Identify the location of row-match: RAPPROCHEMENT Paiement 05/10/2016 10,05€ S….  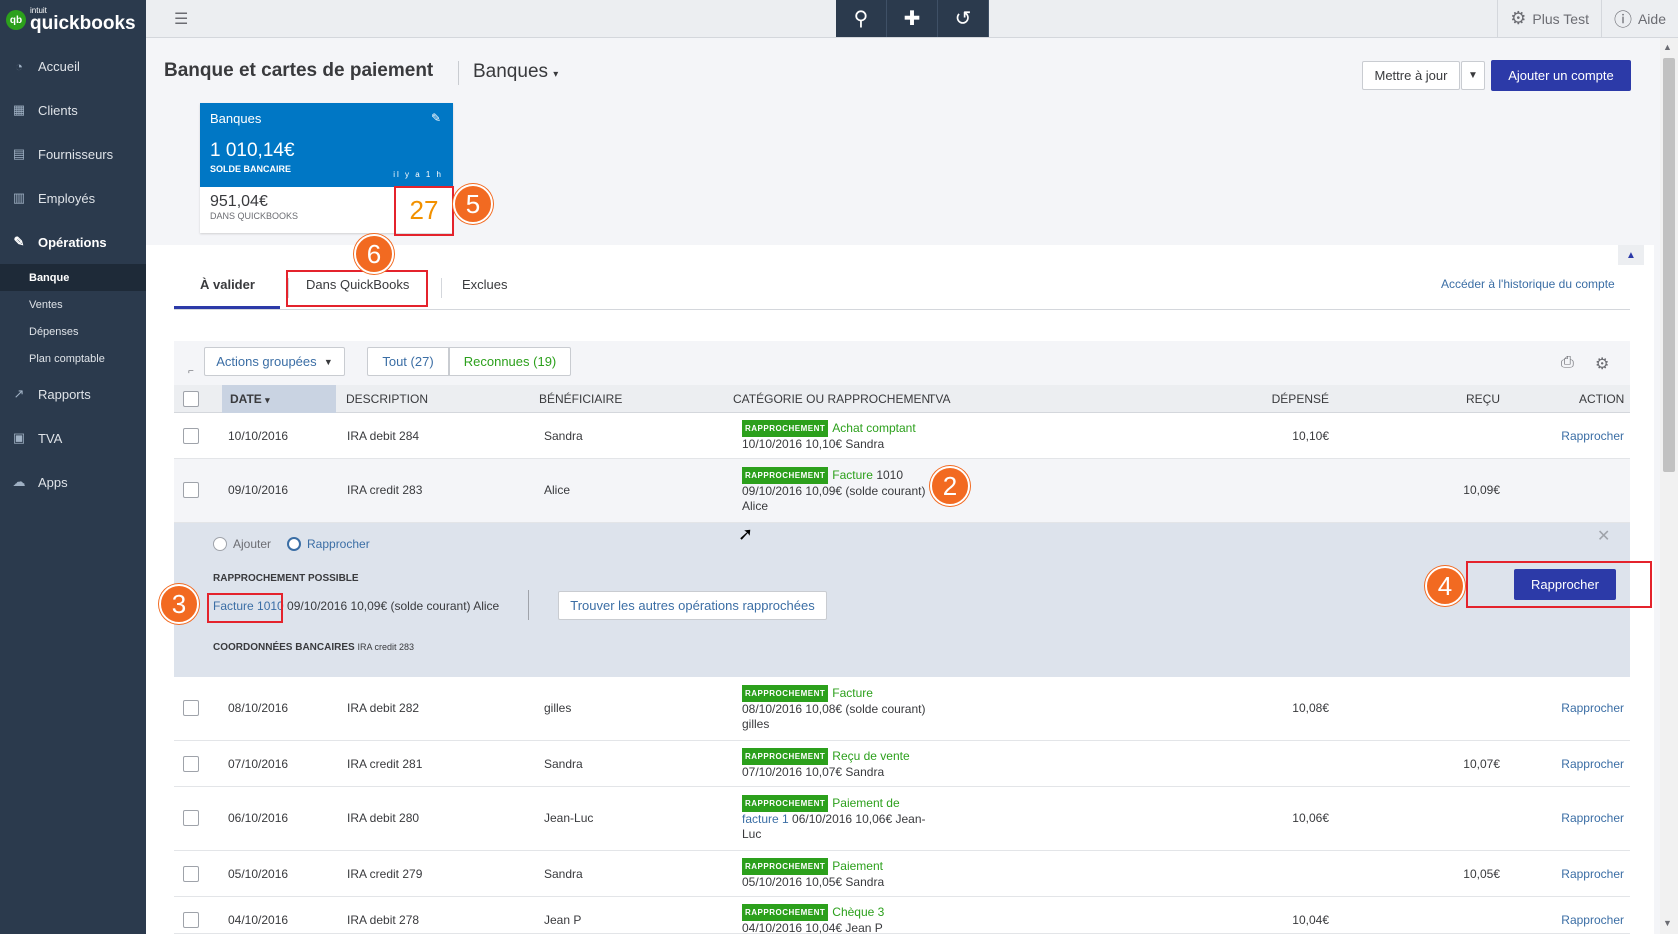
(834, 874).